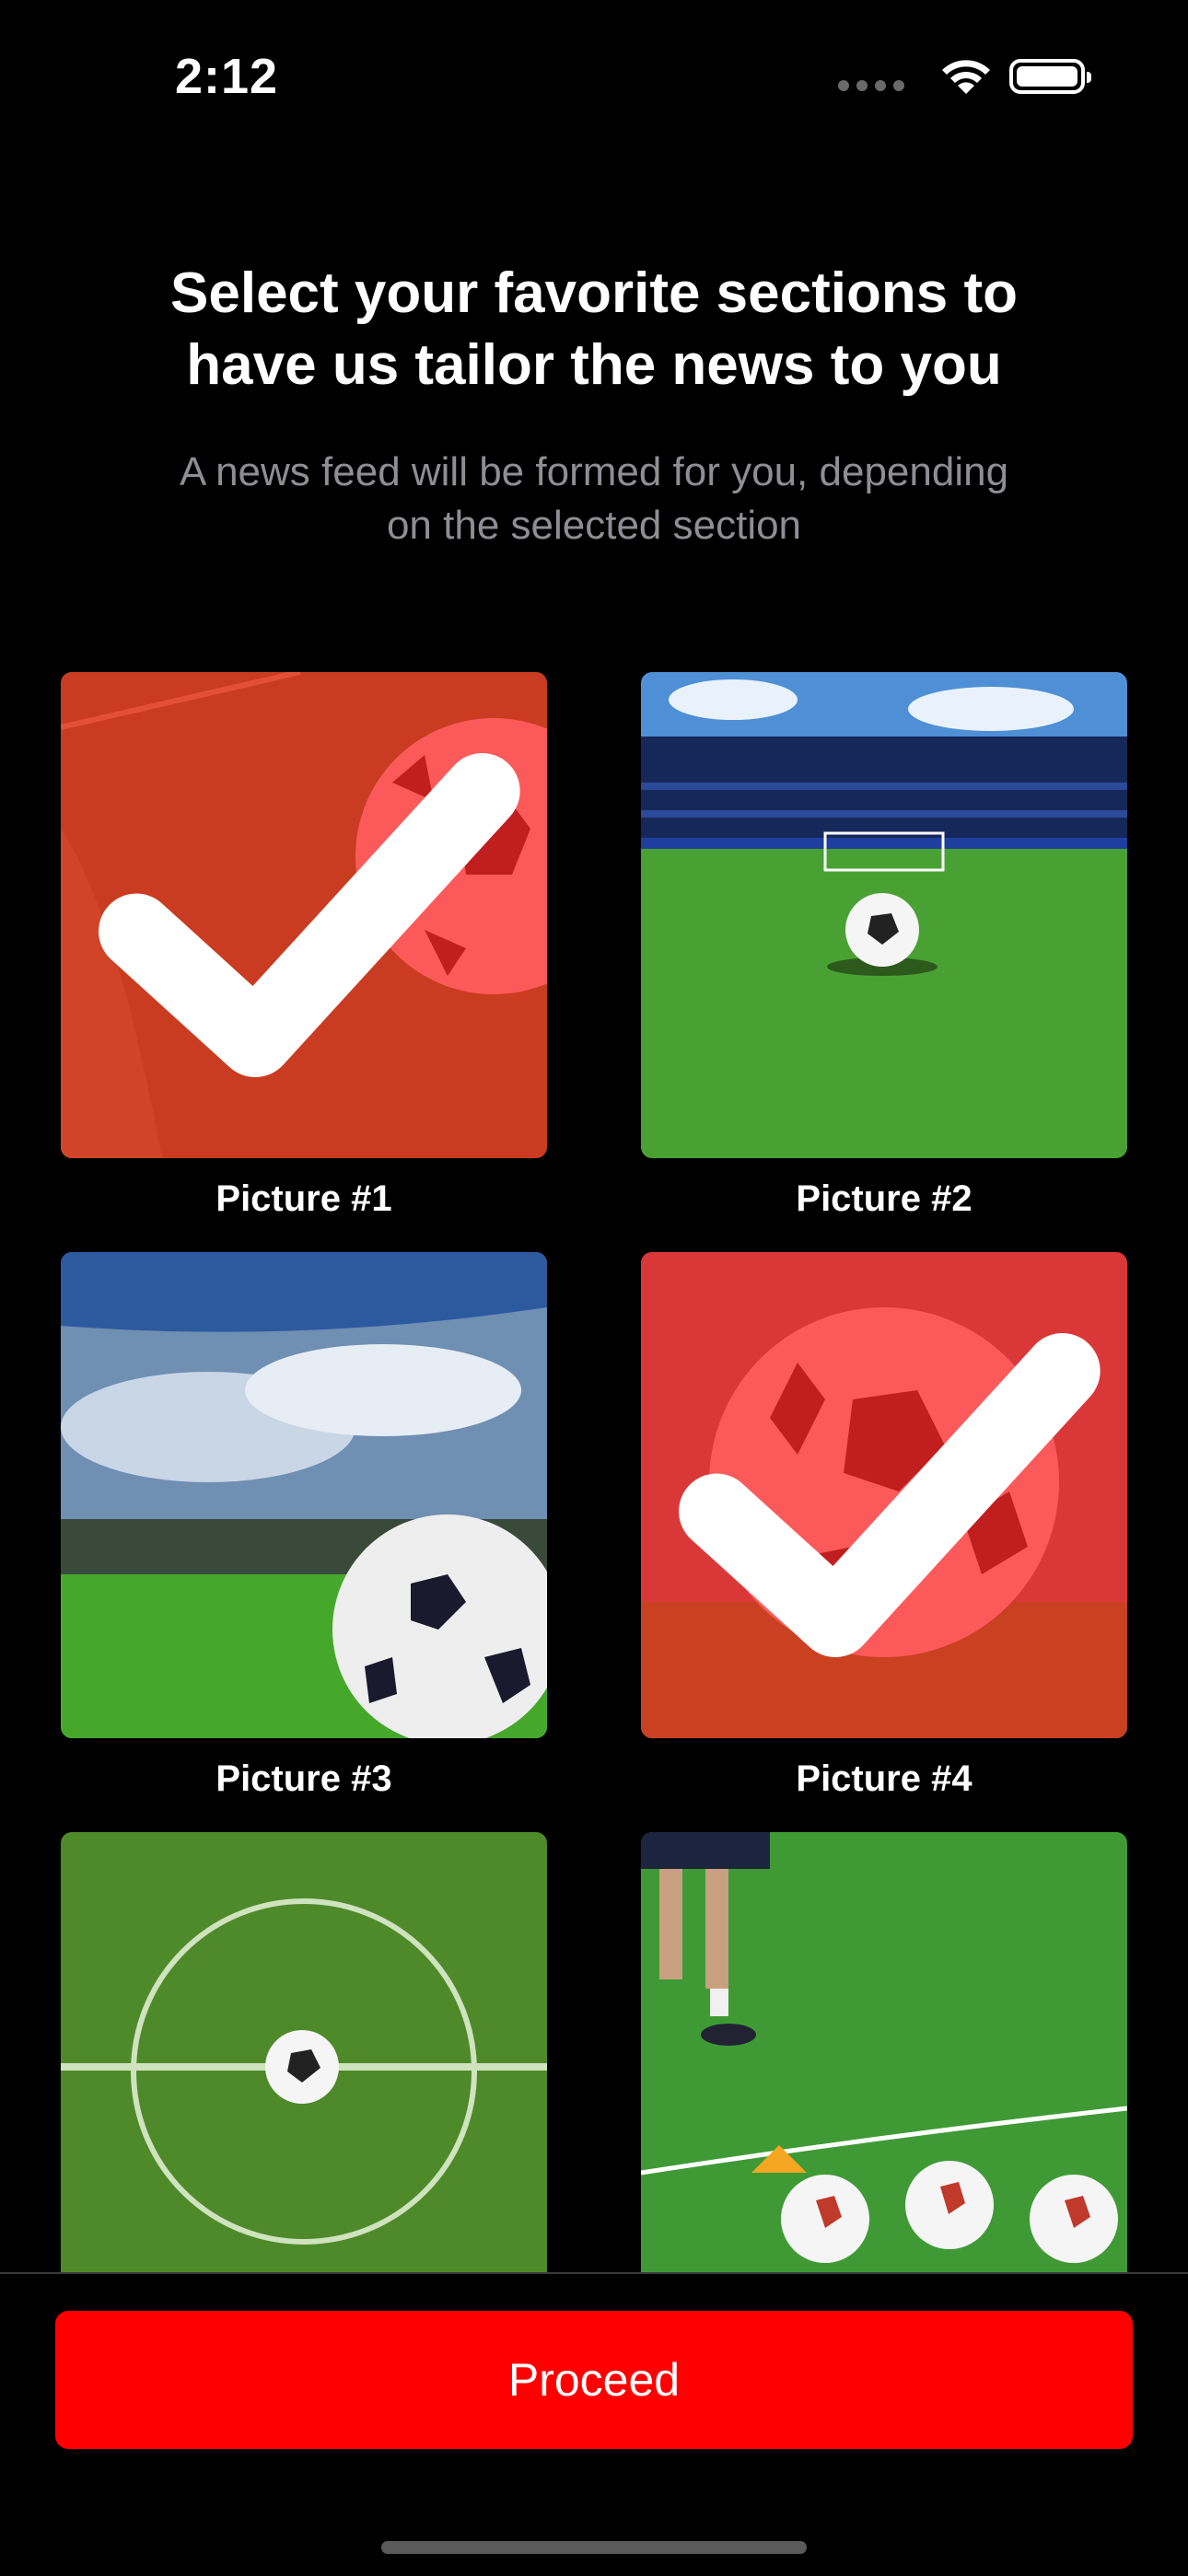  What do you see at coordinates (594, 78) in the screenshot?
I see `status-bar: 2:12` at bounding box center [594, 78].